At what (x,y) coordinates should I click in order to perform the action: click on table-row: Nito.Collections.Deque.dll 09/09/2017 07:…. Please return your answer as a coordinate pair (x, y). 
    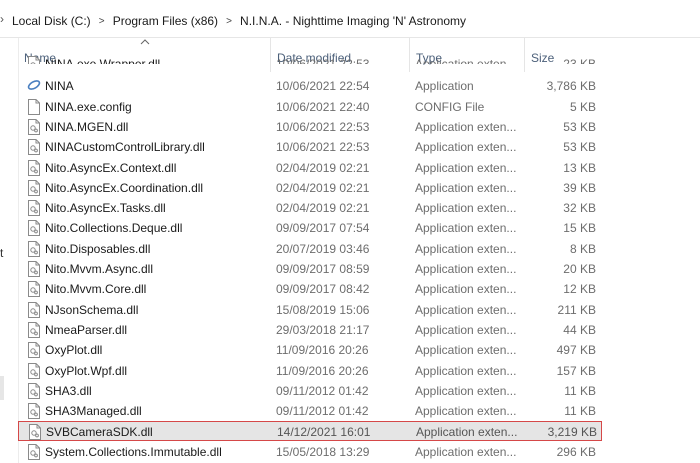
    Looking at the image, I should click on (310, 228).